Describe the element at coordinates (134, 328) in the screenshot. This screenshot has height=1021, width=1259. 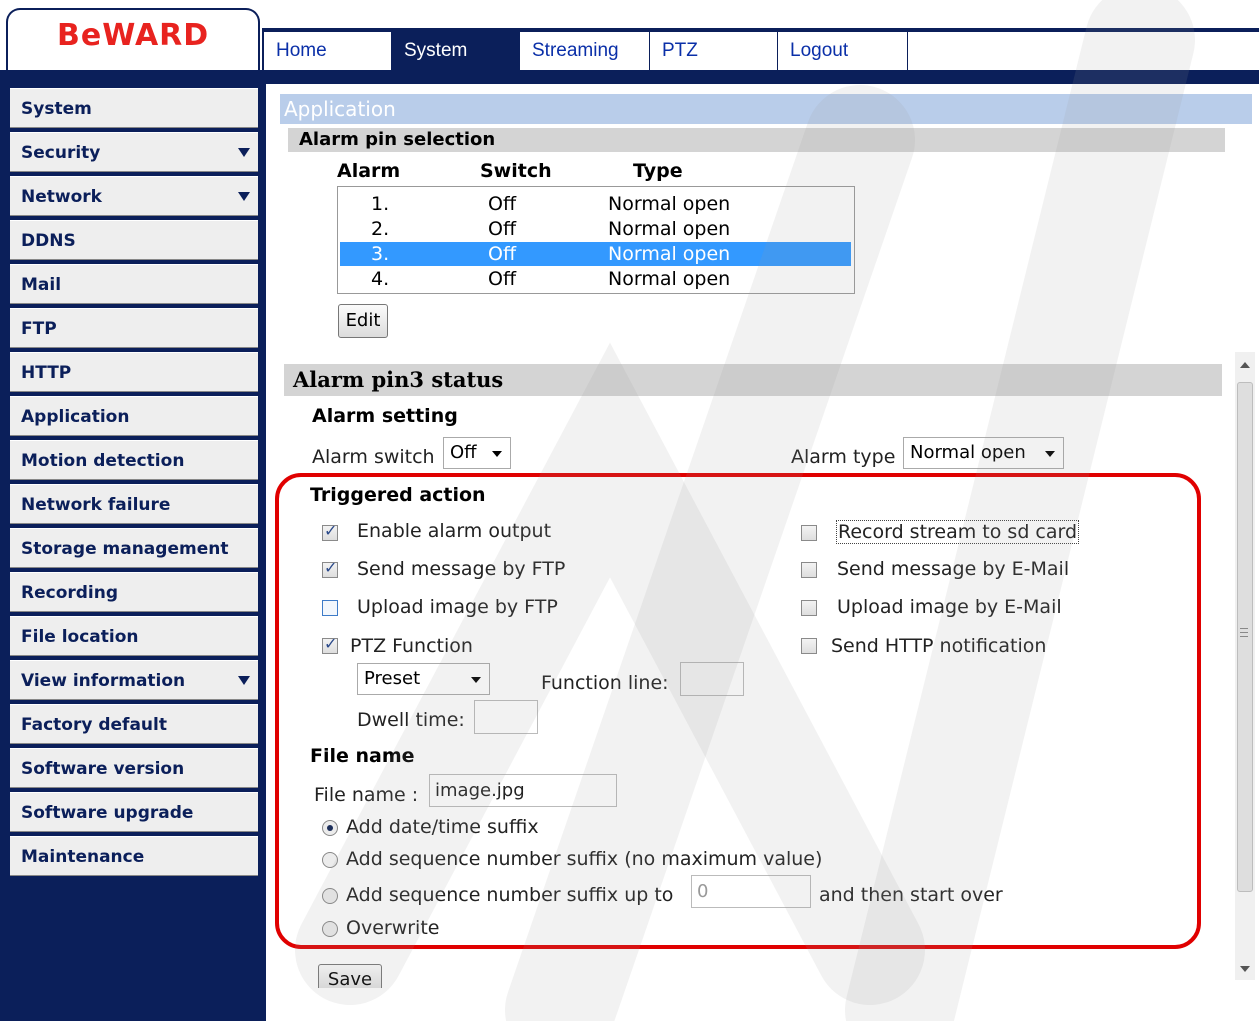
I see `sidebar-item-ftp: FTP` at that location.